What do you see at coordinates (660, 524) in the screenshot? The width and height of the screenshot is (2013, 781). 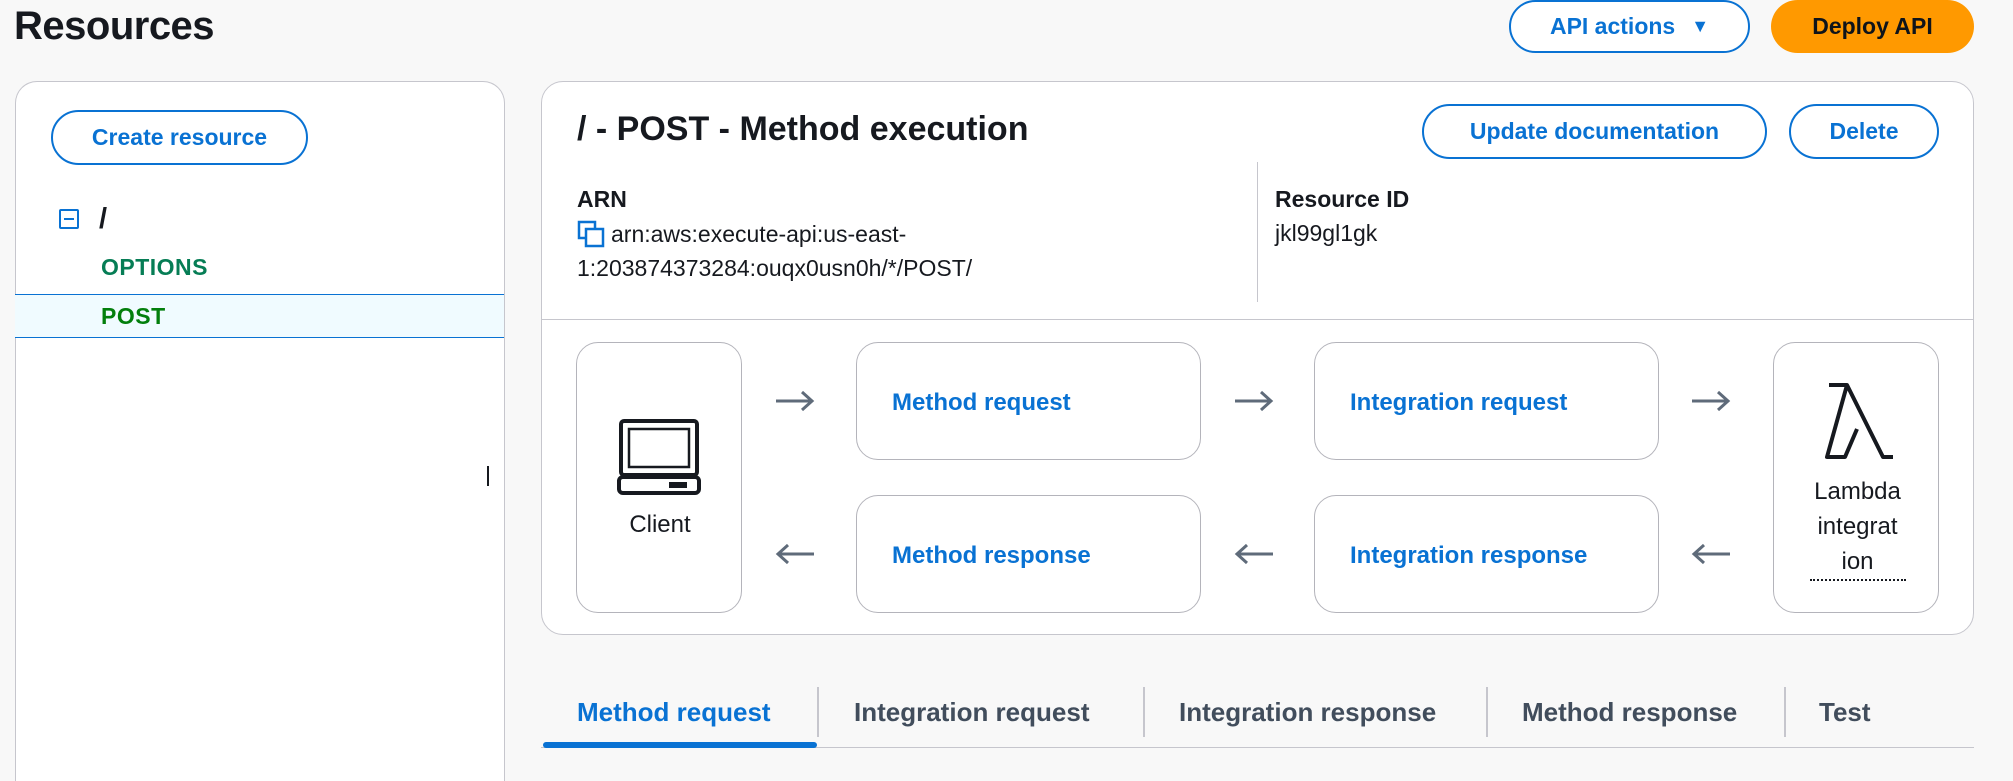 I see `client-label: Client` at bounding box center [660, 524].